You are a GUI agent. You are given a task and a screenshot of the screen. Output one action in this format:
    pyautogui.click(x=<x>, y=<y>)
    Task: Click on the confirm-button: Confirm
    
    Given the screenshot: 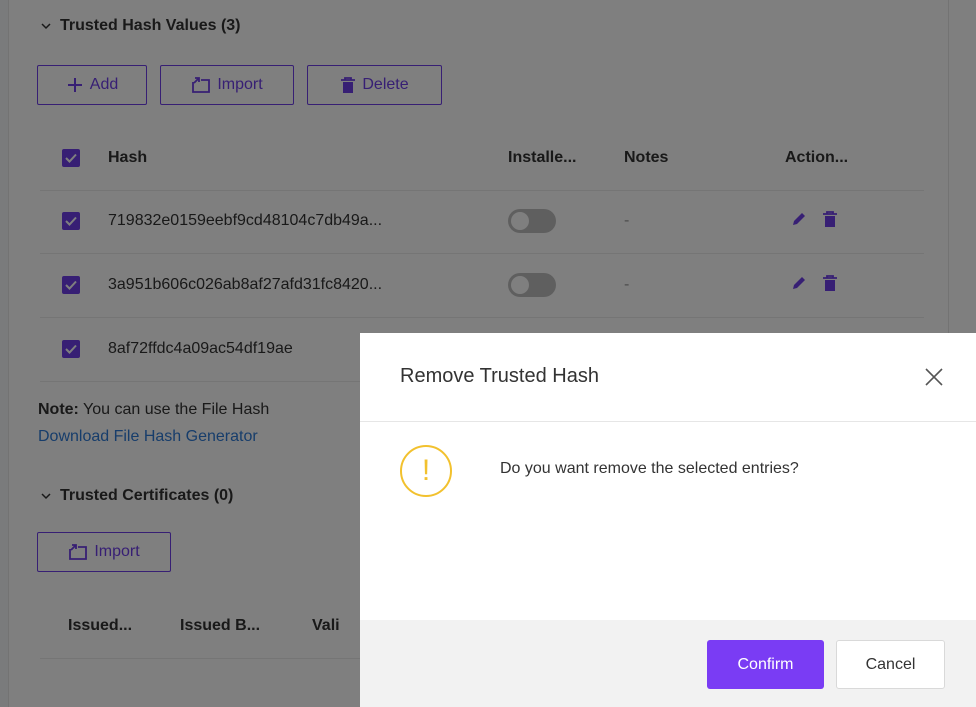 What is the action you would take?
    pyautogui.click(x=765, y=664)
    